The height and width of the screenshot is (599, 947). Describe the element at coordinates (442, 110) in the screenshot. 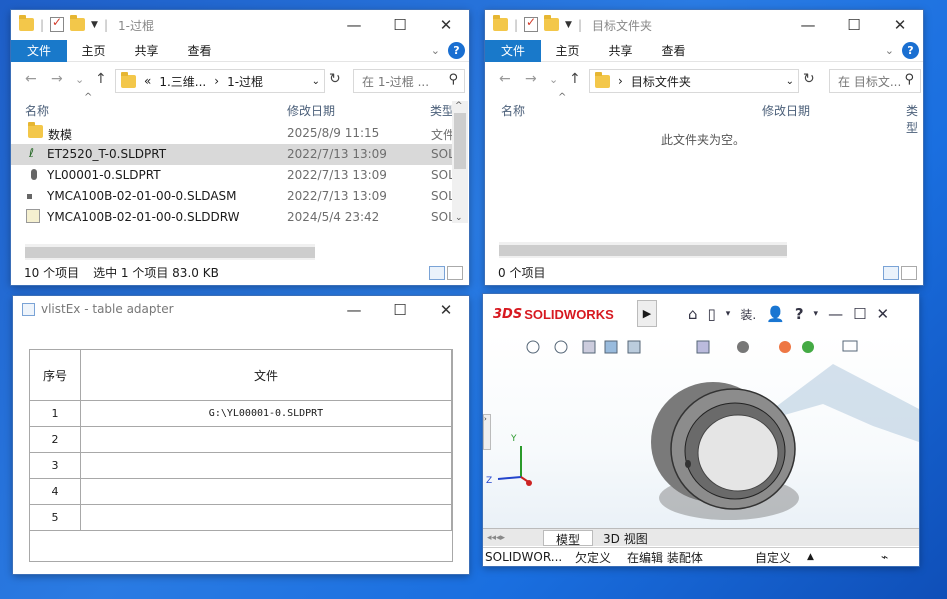

I see `column-type: 类型` at that location.